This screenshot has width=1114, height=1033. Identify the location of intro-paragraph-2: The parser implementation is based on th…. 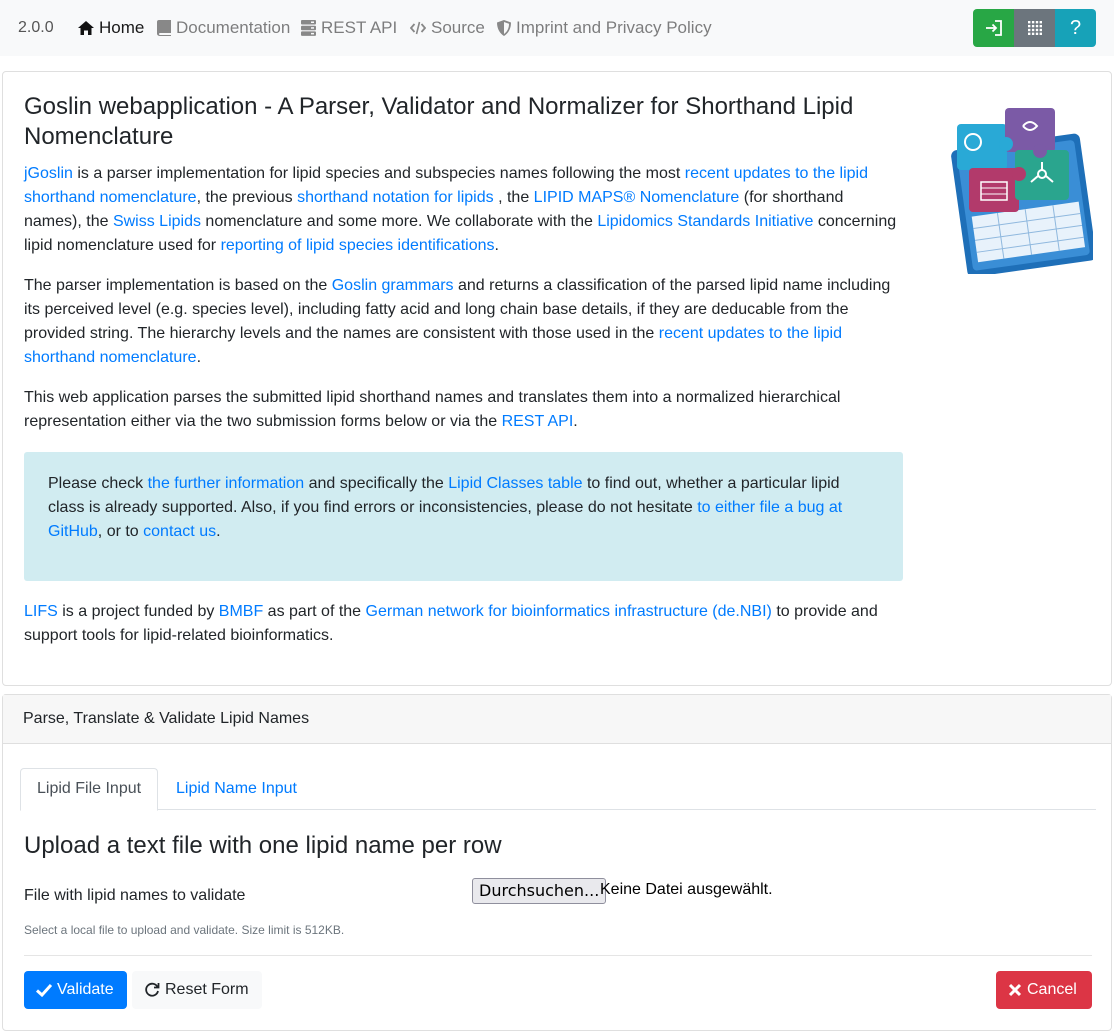
(457, 321).